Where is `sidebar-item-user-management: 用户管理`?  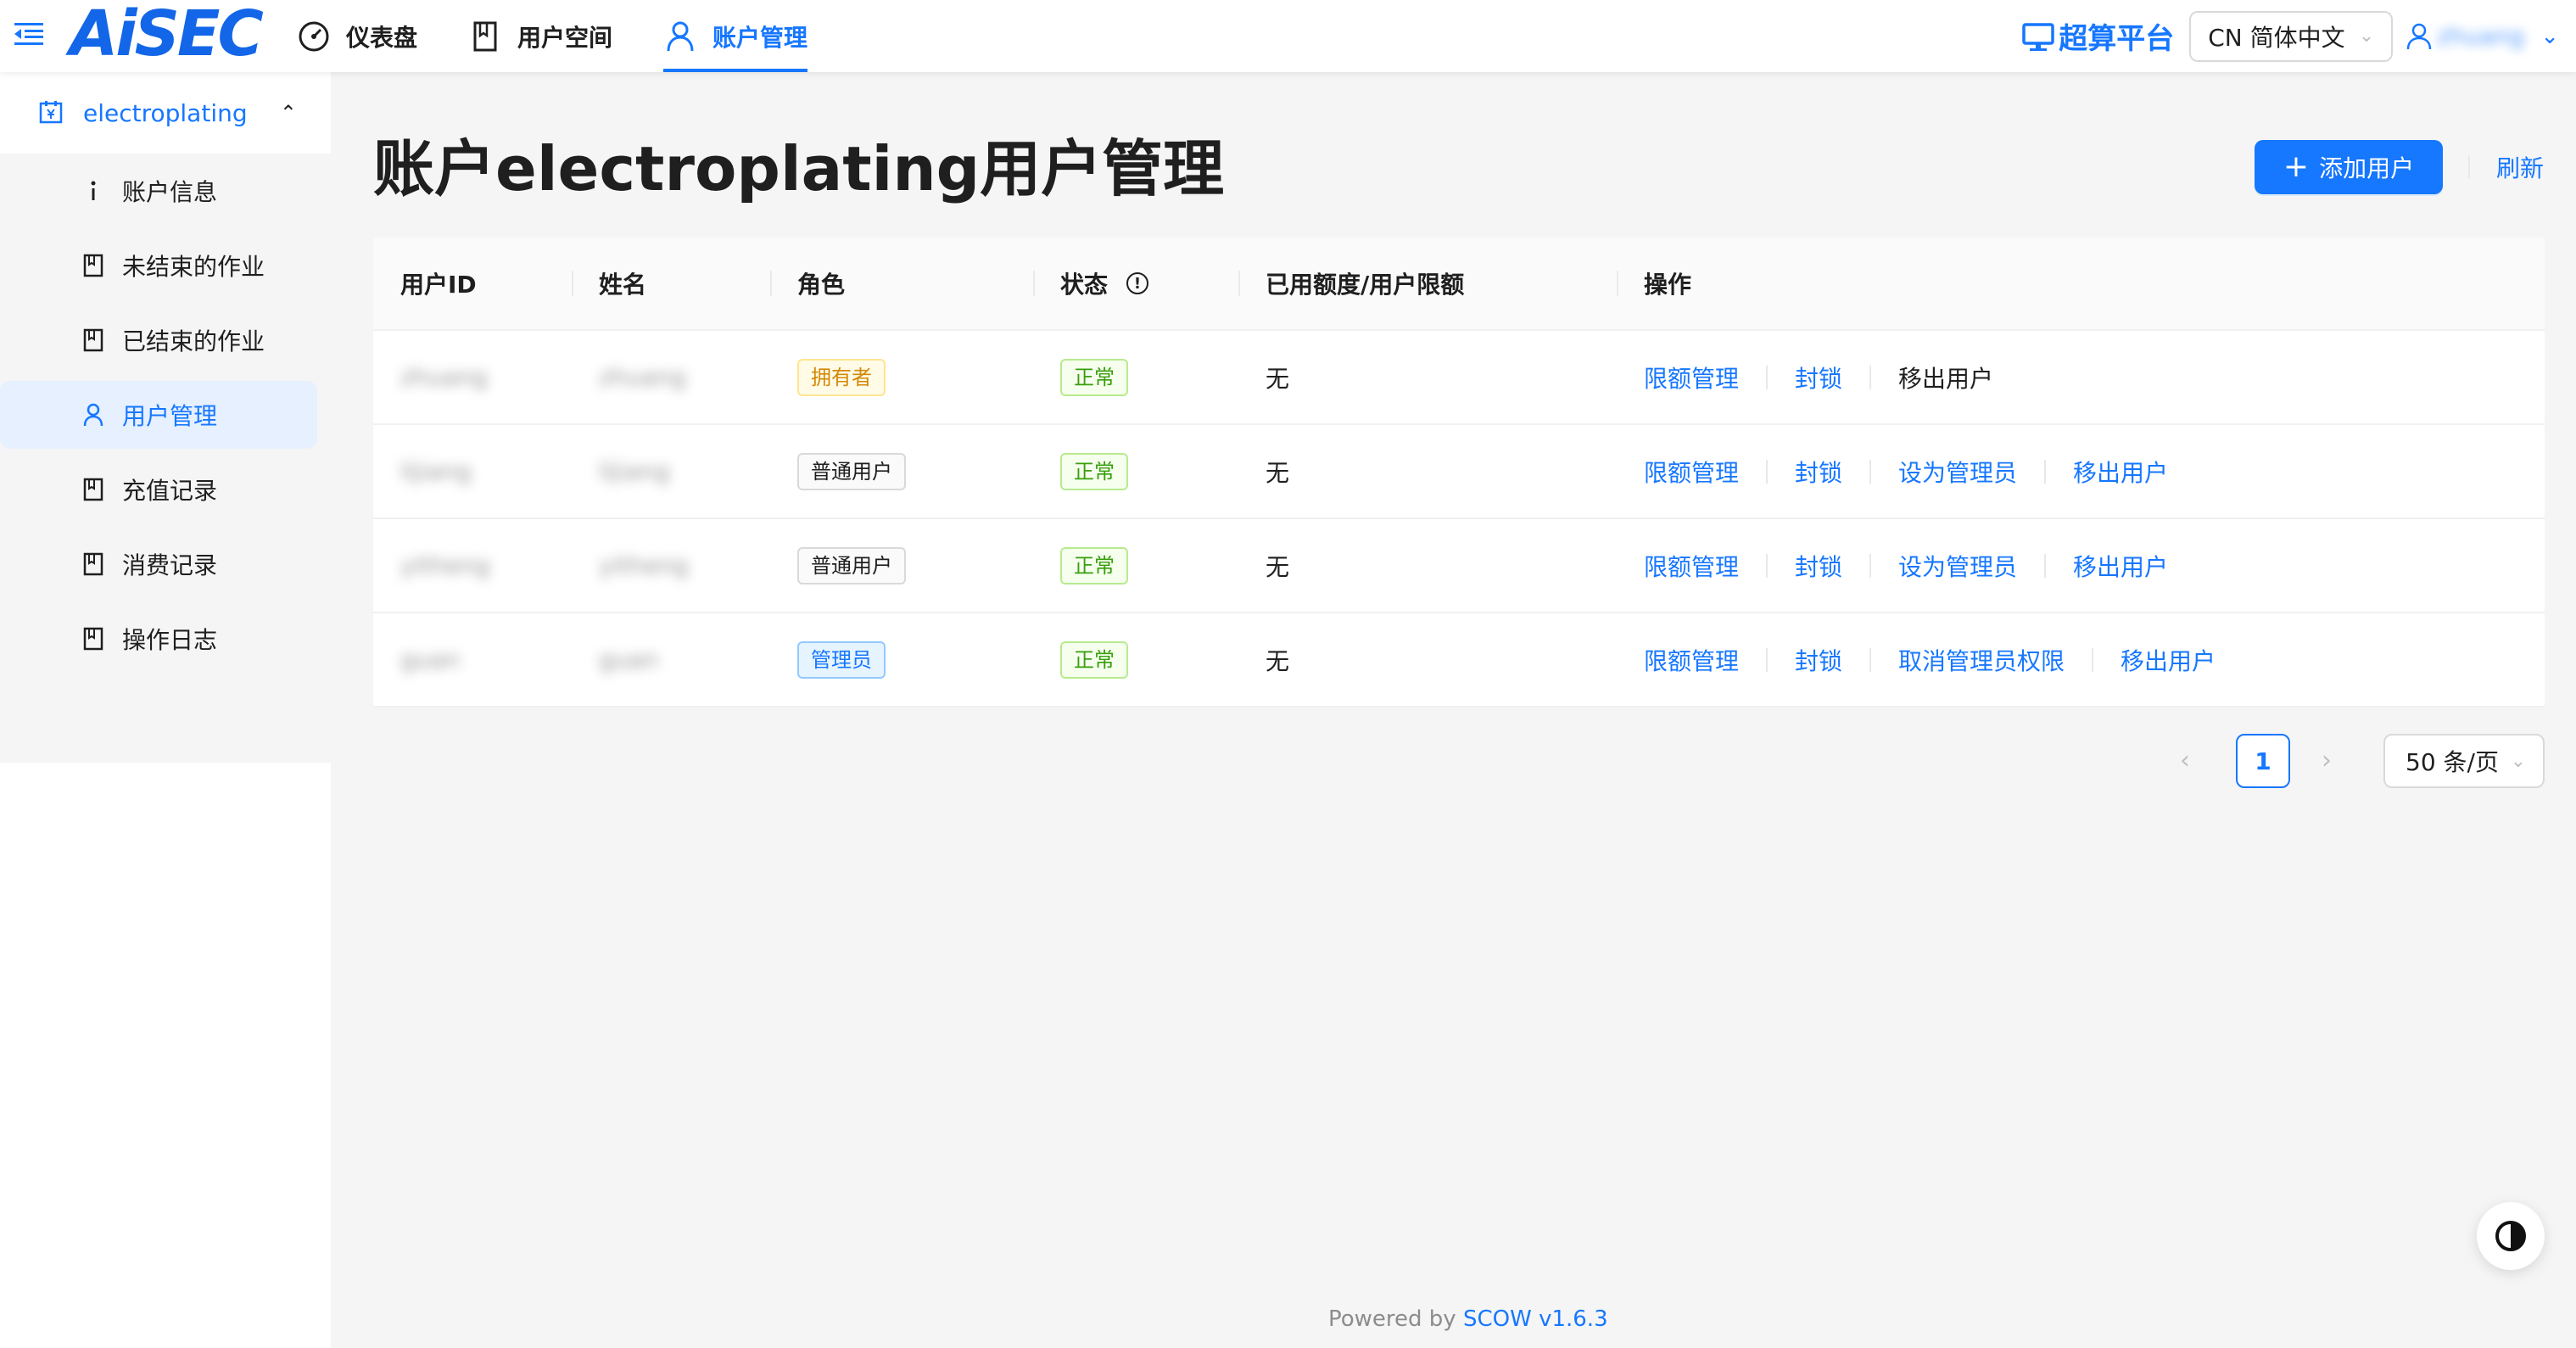
sidebar-item-user-management: 用户管理 is located at coordinates (158, 415).